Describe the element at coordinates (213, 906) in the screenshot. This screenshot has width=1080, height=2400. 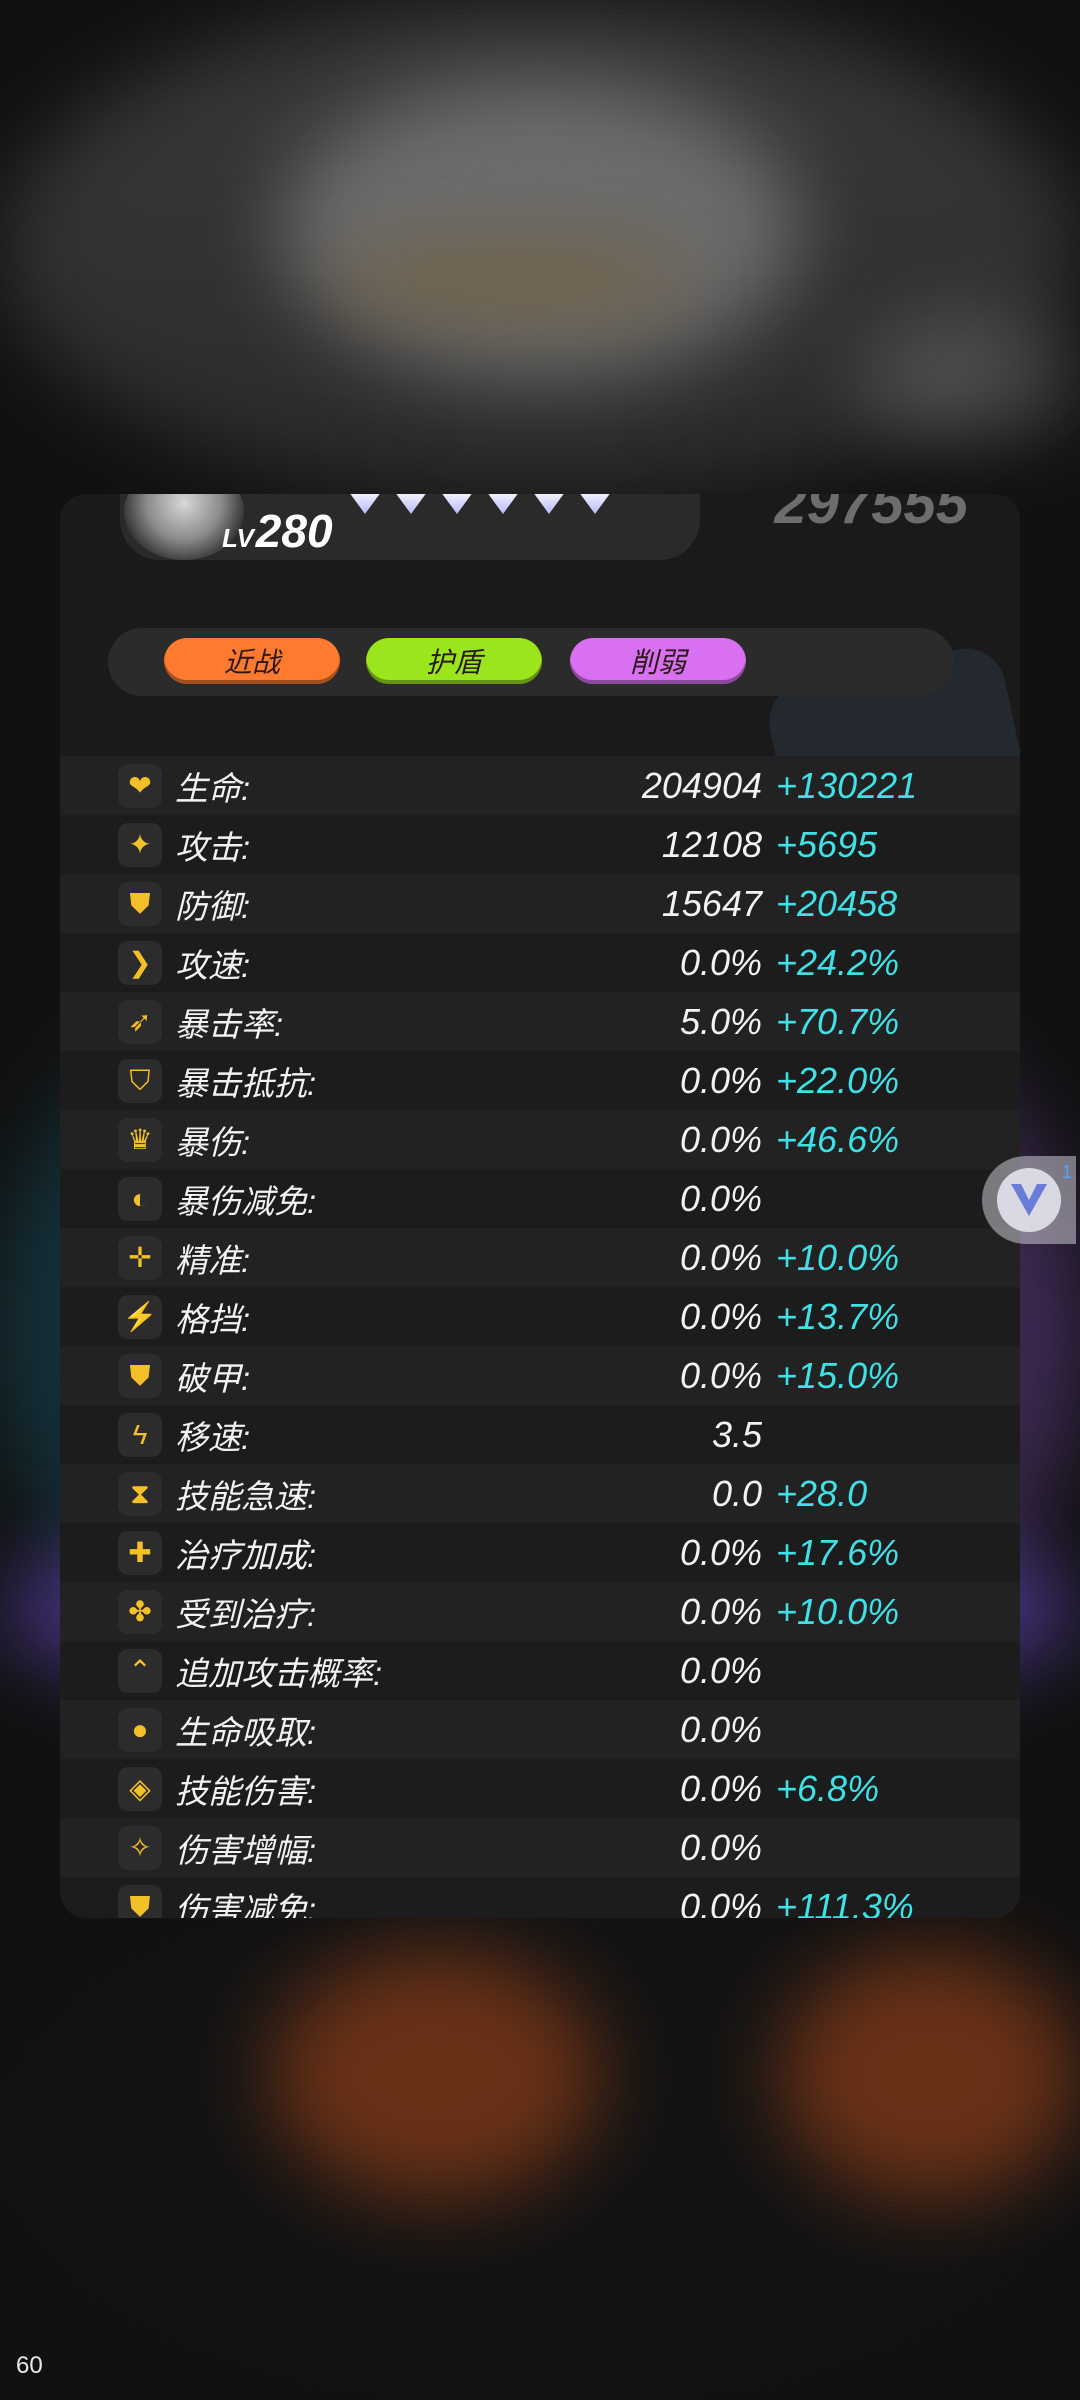
I see `stat-label: 防御:` at that location.